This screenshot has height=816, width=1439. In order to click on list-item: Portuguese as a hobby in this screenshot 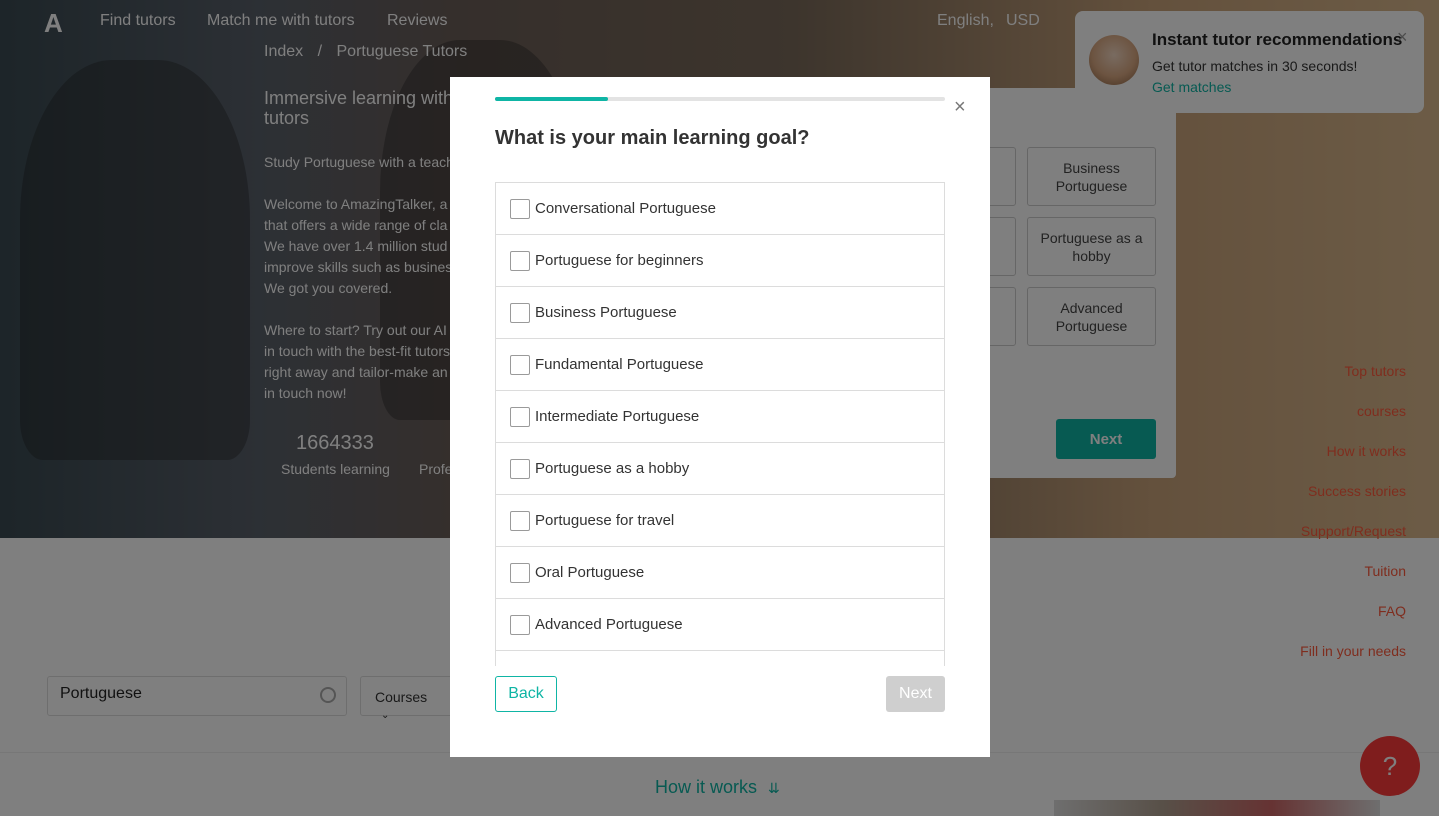, I will do `click(720, 469)`.